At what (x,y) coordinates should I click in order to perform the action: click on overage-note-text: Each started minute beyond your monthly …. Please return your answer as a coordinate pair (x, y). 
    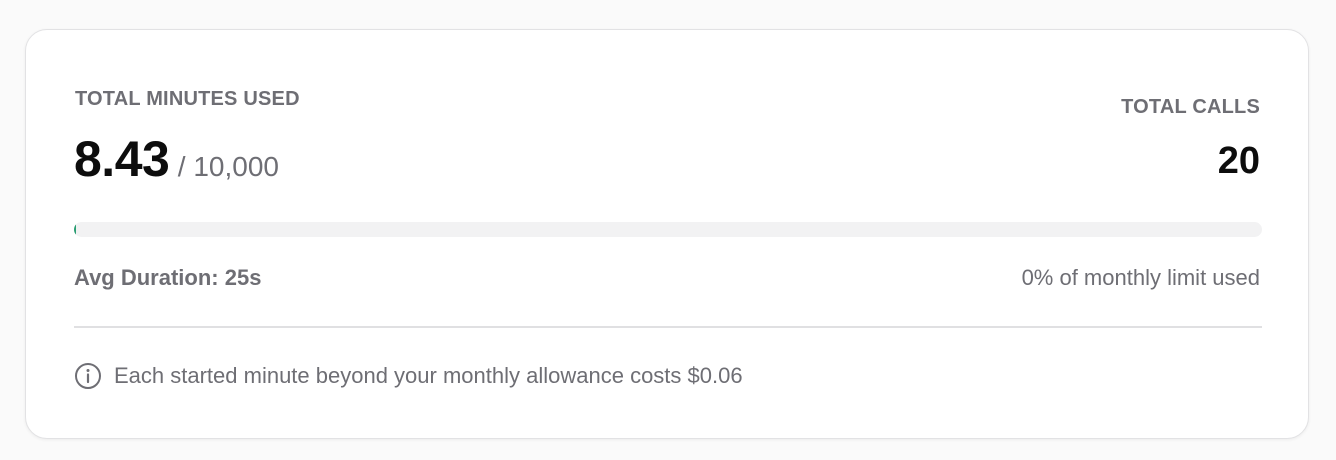
    Looking at the image, I should click on (428, 375).